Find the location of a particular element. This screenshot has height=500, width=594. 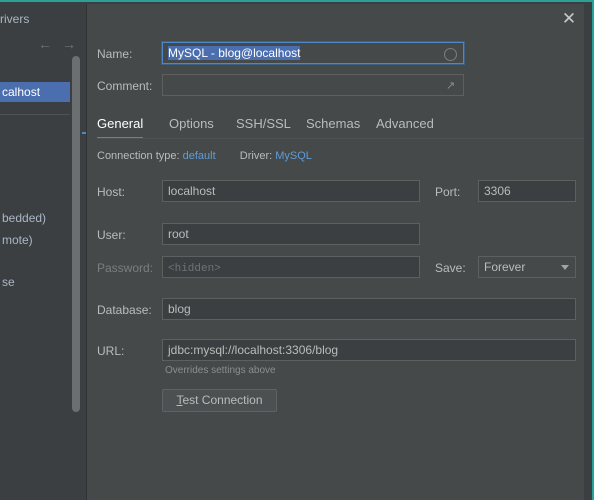

tab-ssh-ssl: SSH/SSL is located at coordinates (263, 123).